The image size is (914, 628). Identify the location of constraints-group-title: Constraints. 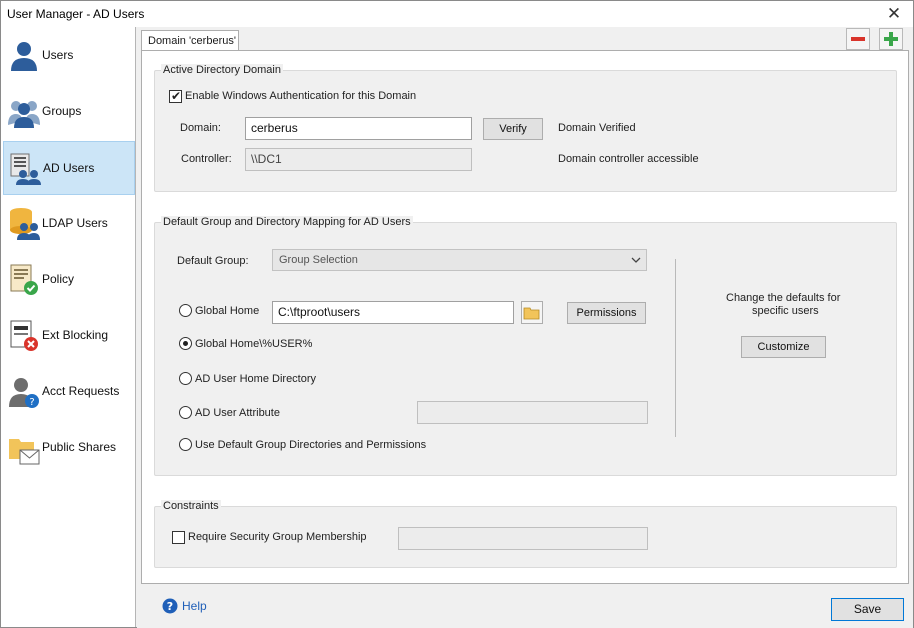
(191, 506).